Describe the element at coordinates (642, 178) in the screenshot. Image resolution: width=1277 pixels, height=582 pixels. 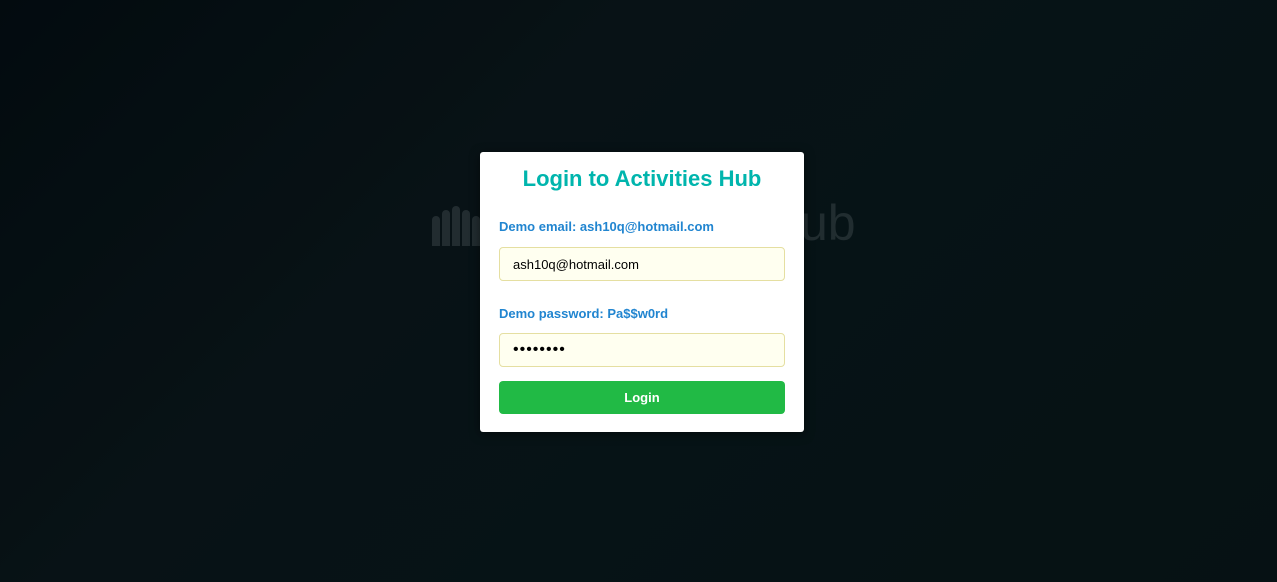
I see `modal-title: Login to Activities Hub` at that location.